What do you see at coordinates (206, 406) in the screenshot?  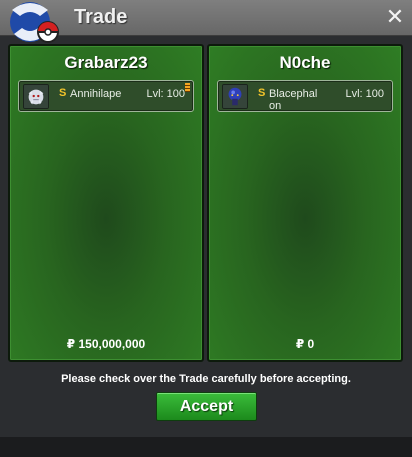 I see `accept-button: Accept` at bounding box center [206, 406].